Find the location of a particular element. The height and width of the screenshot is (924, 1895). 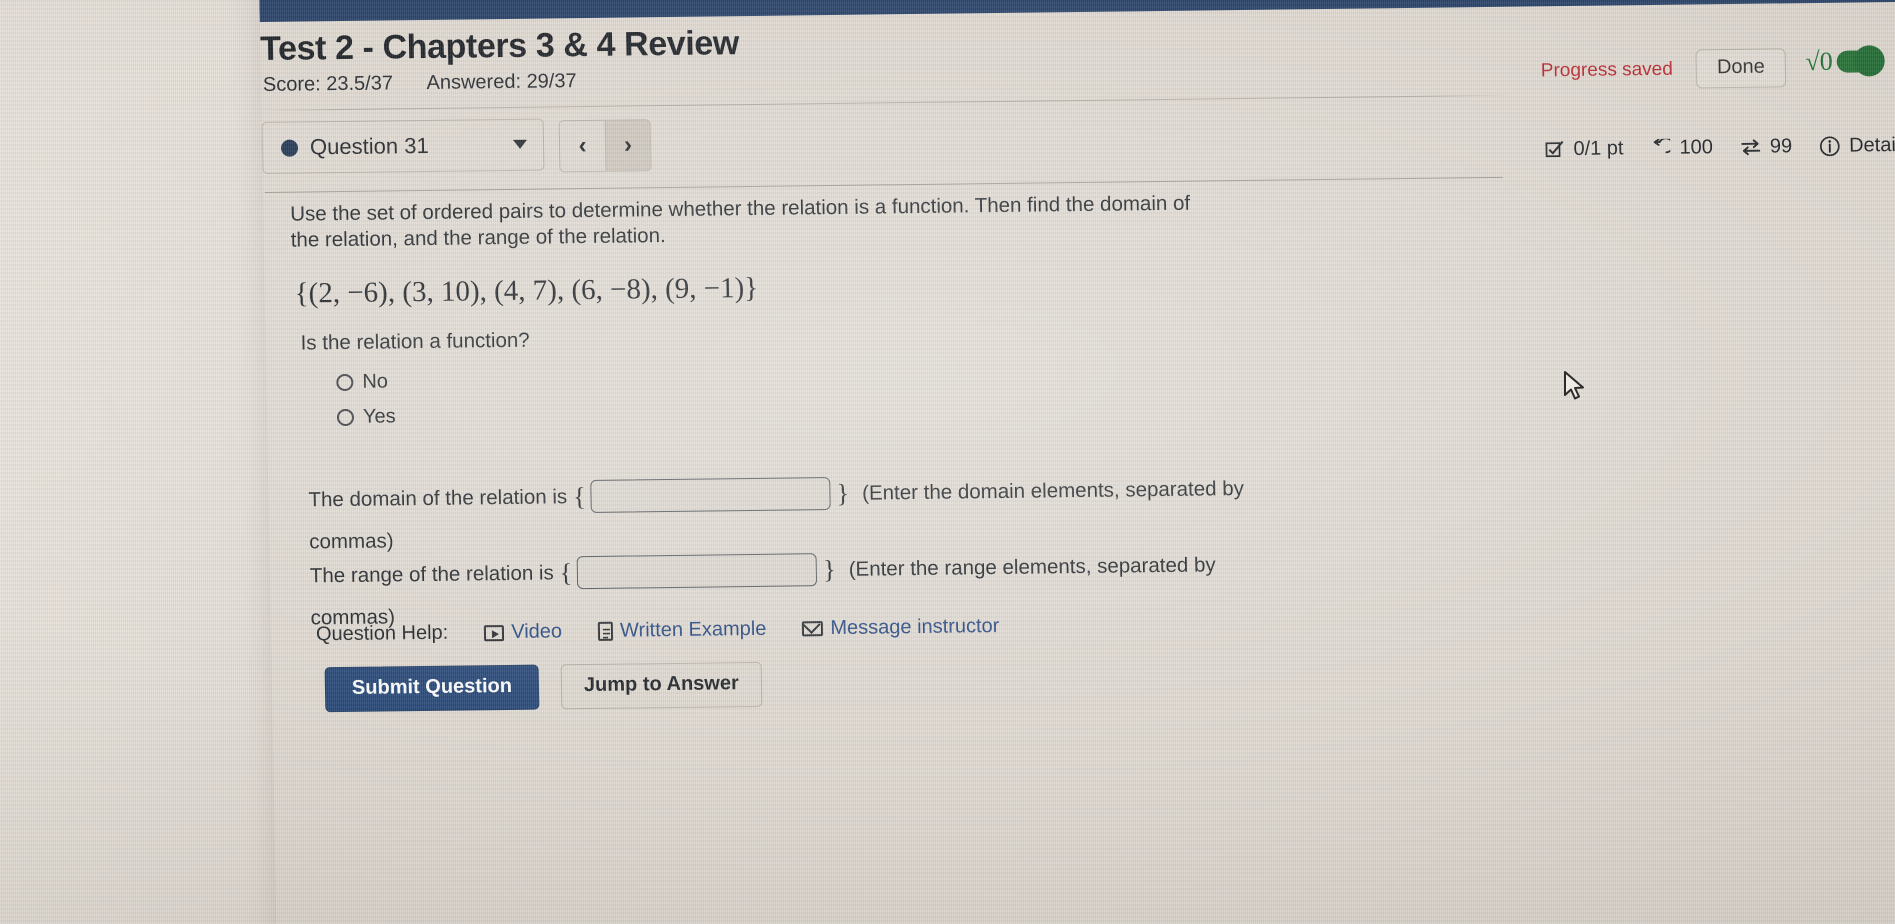

calculator-switch is located at coordinates (1860, 61).